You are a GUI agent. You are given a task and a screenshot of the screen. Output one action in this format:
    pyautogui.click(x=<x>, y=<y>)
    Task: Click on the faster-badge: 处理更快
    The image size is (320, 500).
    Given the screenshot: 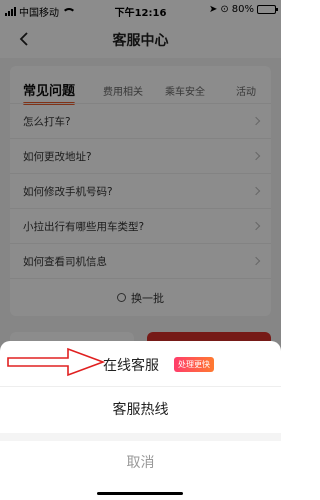 What is the action you would take?
    pyautogui.click(x=194, y=364)
    